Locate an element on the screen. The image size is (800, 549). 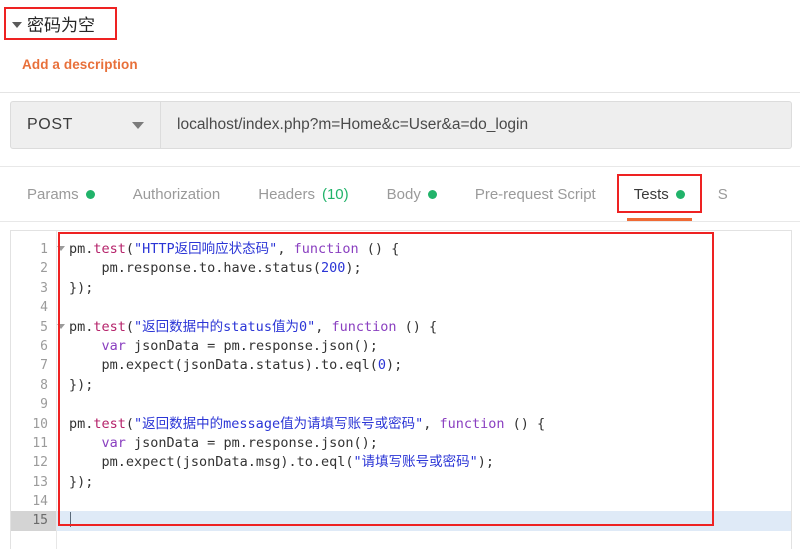
code-line: pm.expect(jsonData.status).to.eql(0); is located at coordinates (430, 365).